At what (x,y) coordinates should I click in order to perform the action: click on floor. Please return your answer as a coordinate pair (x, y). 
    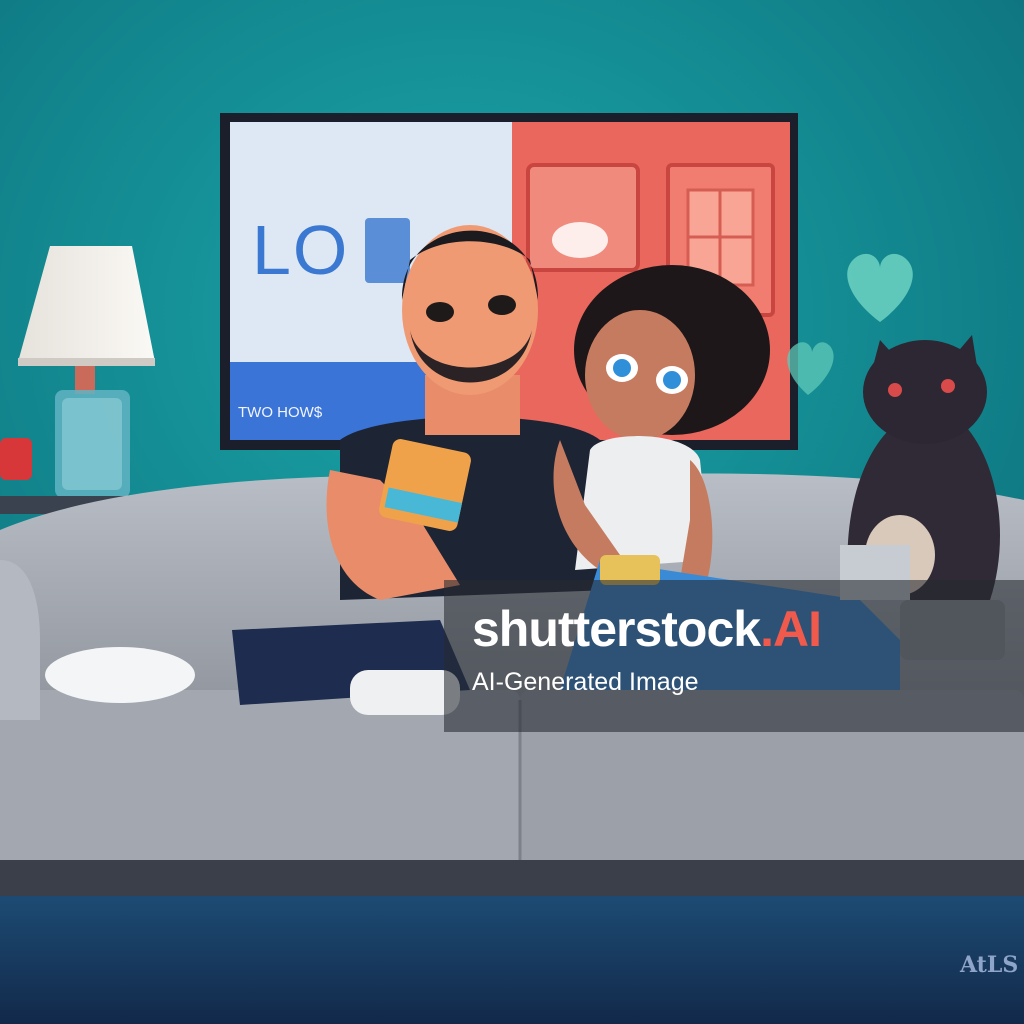
    Looking at the image, I should click on (512, 952).